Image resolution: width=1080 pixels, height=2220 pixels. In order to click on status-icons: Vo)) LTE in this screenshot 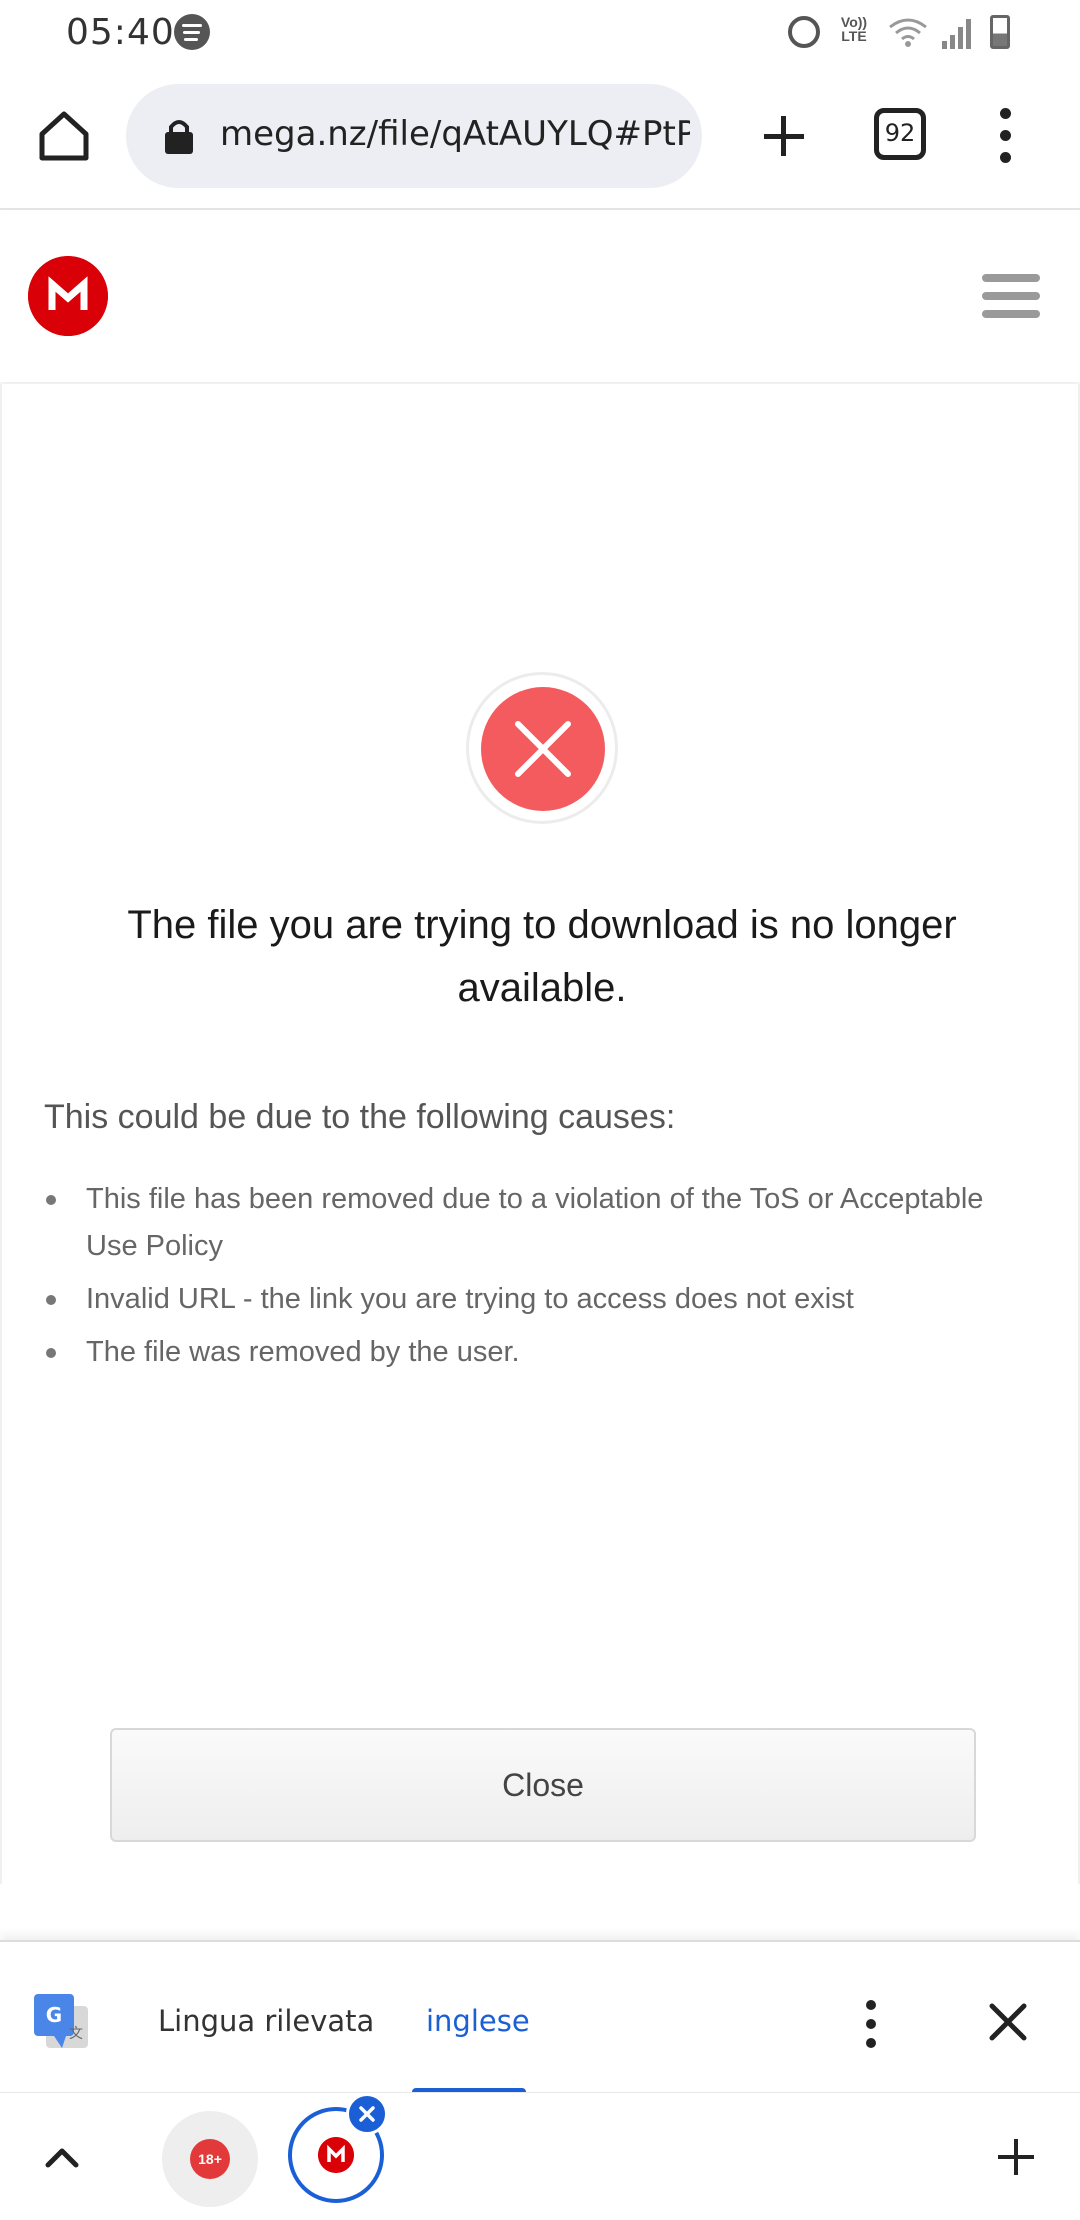, I will do `click(899, 32)`.